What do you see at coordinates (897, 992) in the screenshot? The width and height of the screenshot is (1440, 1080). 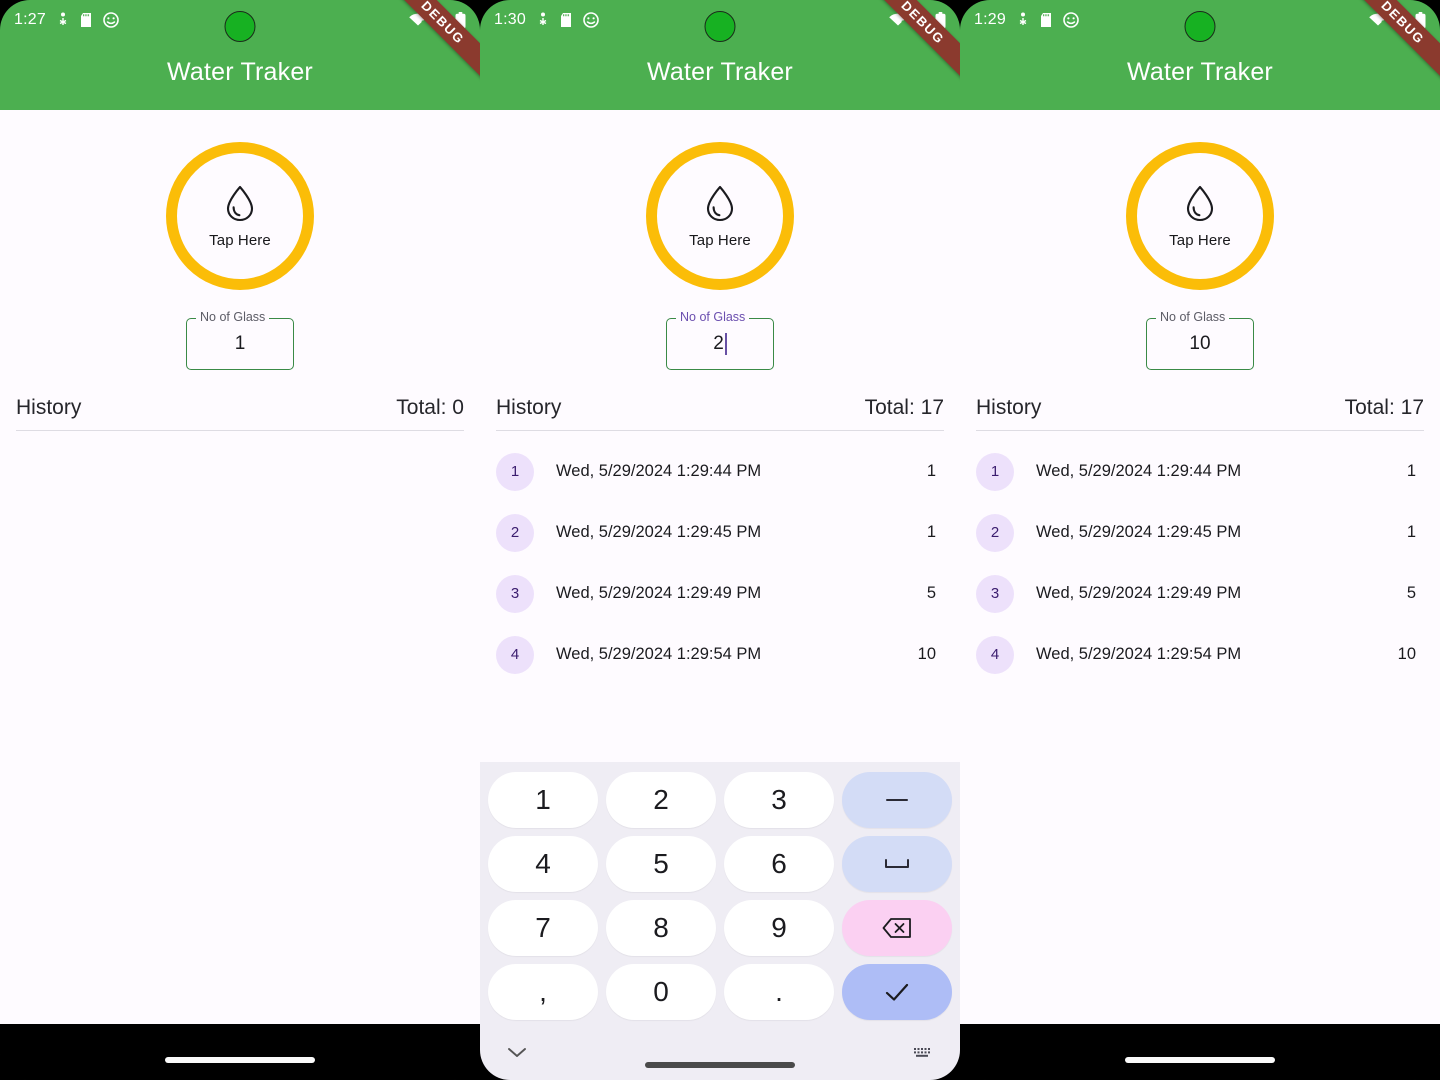 I see `key-enter` at bounding box center [897, 992].